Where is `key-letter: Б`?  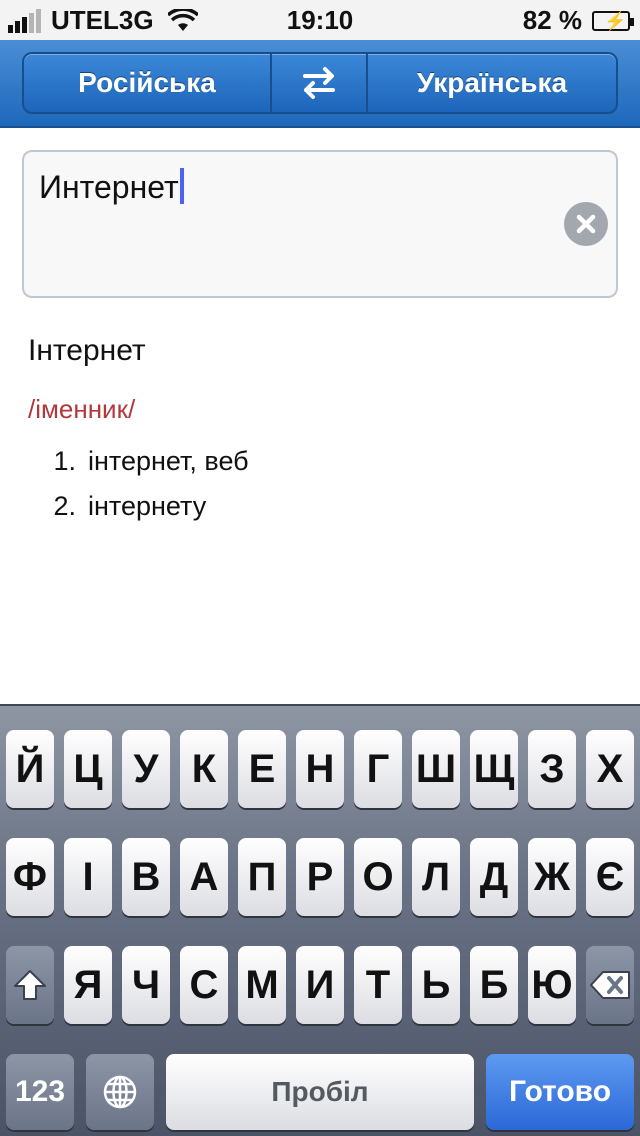 key-letter: Б is located at coordinates (494, 985).